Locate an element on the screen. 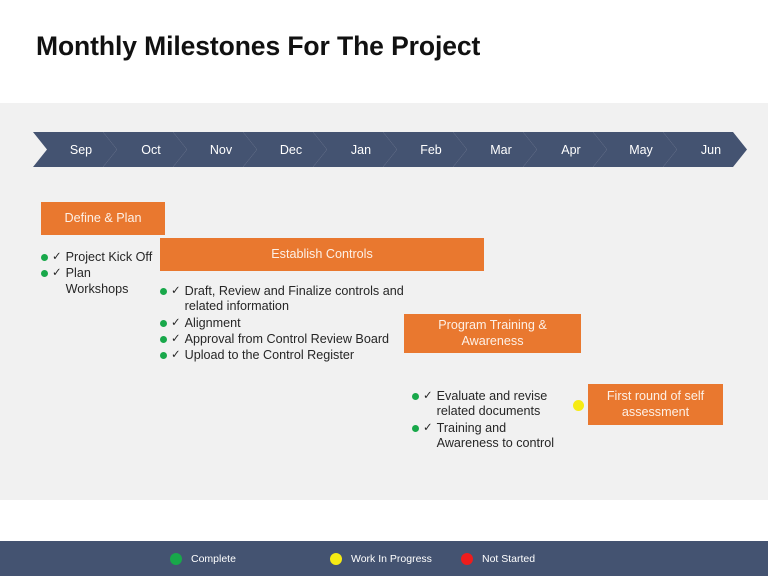 The image size is (768, 576). milestone-item: ✓ Project Kick Off is located at coordinates (97, 257).